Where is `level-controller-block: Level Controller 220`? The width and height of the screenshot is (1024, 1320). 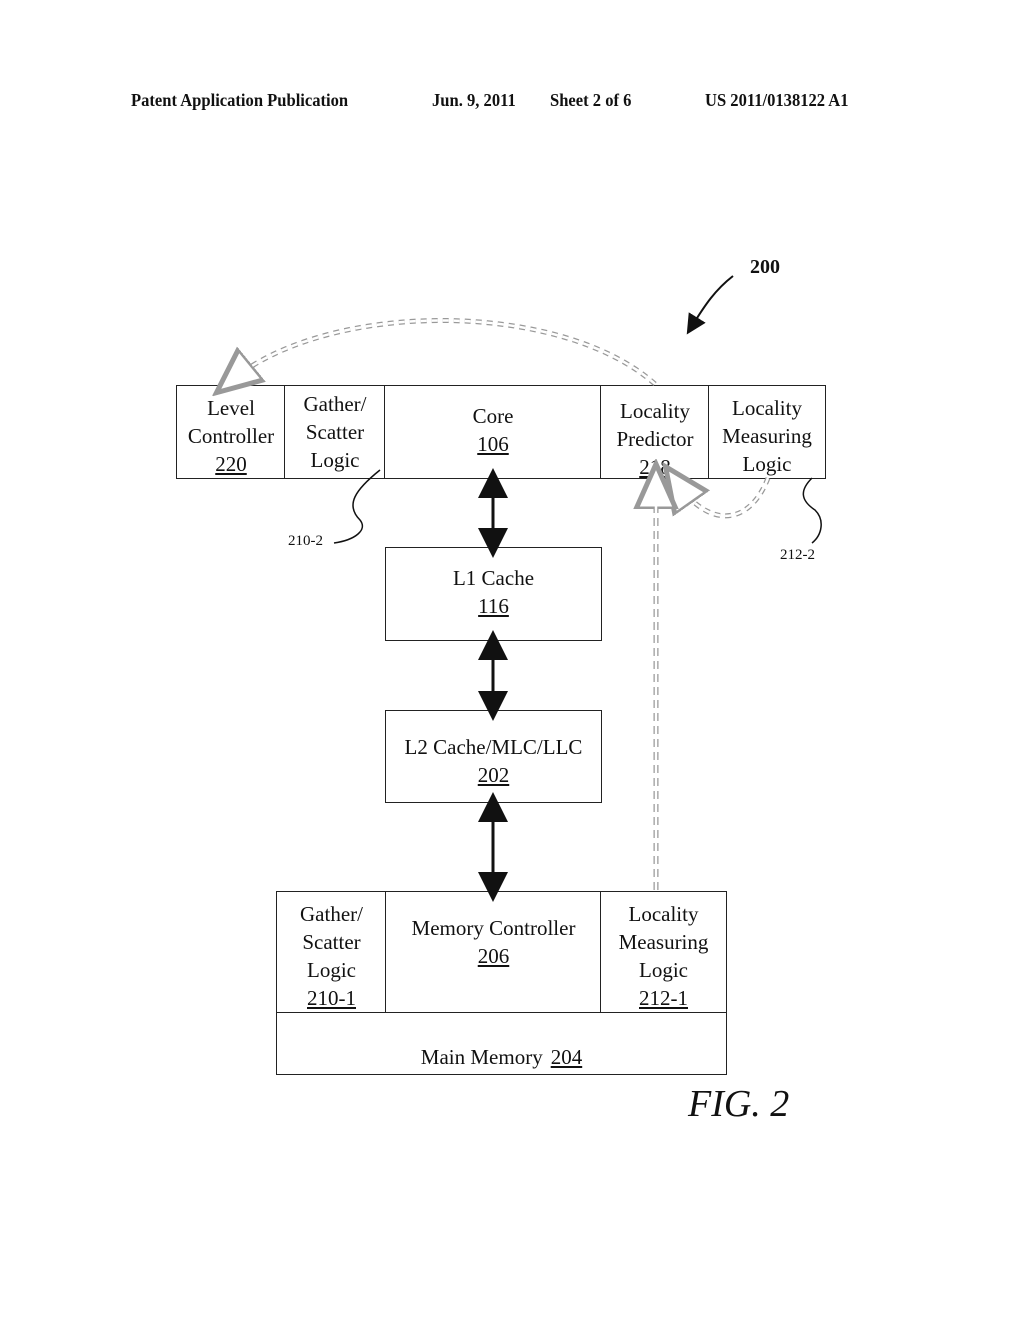 level-controller-block: Level Controller 220 is located at coordinates (231, 432).